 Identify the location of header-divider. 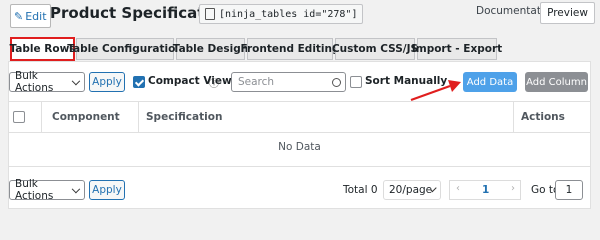
(299, 132).